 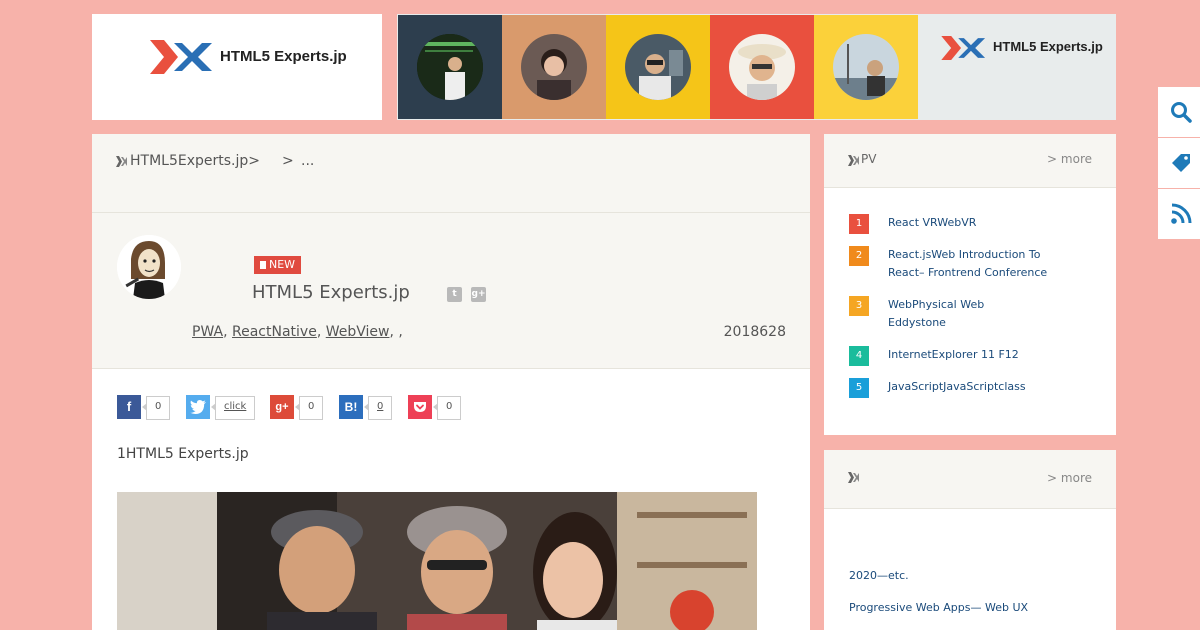 I want to click on rank-number: 5, so click(x=859, y=388).